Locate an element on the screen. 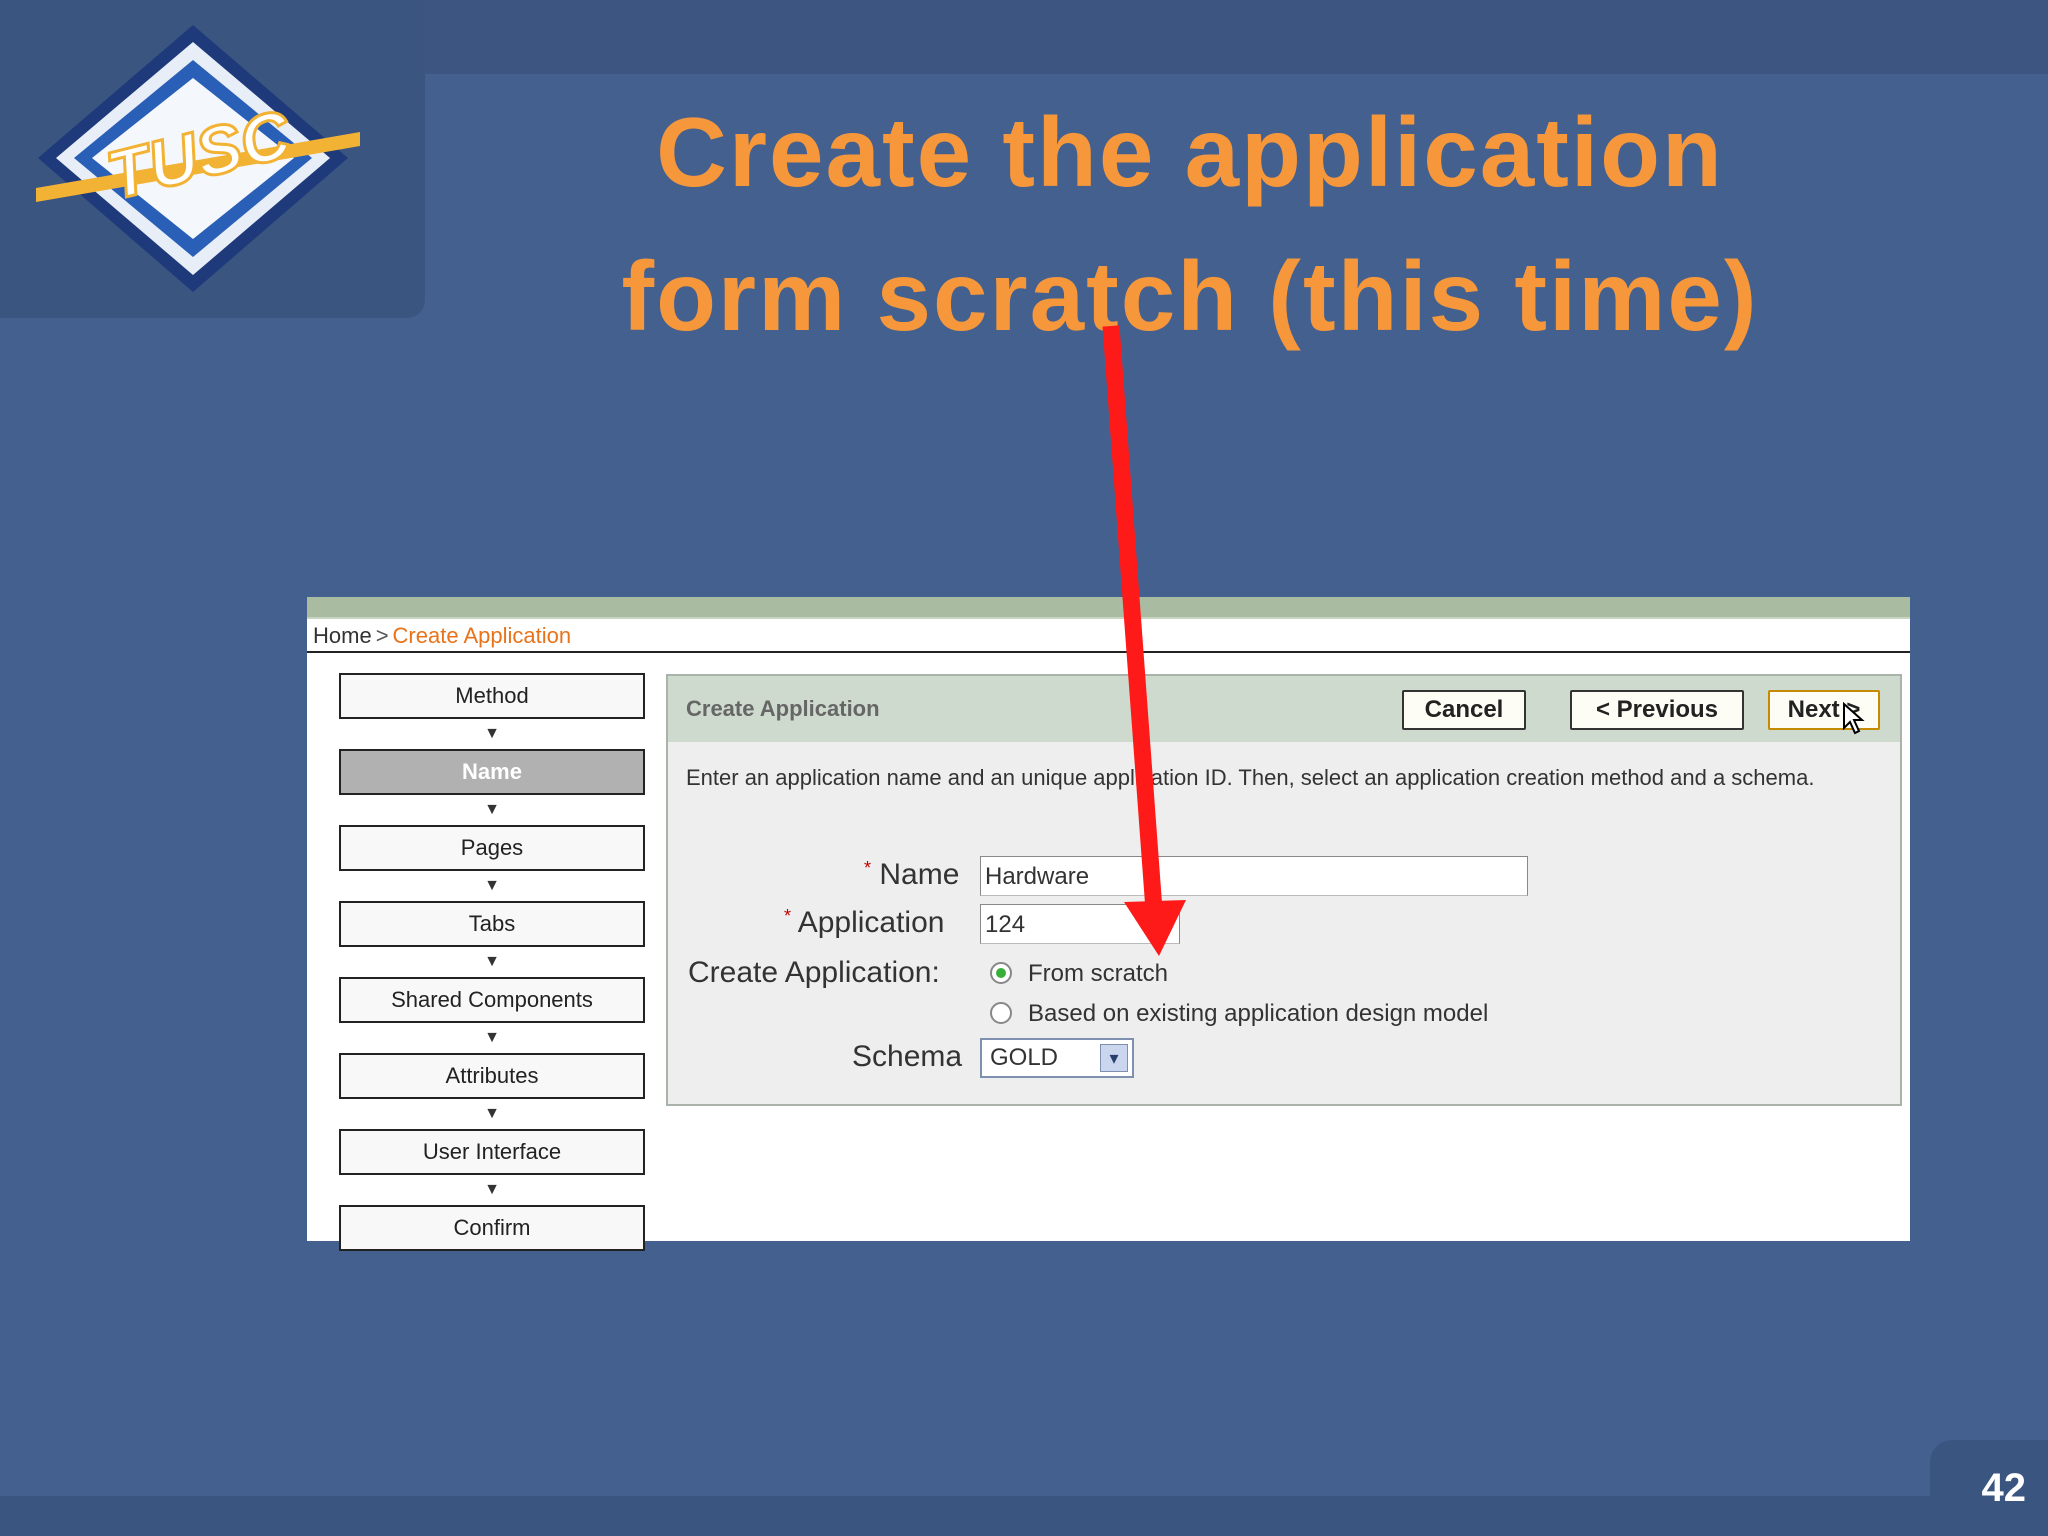 The height and width of the screenshot is (1536, 2048). title-line-2: form scratch (this time) is located at coordinates (1190, 296).